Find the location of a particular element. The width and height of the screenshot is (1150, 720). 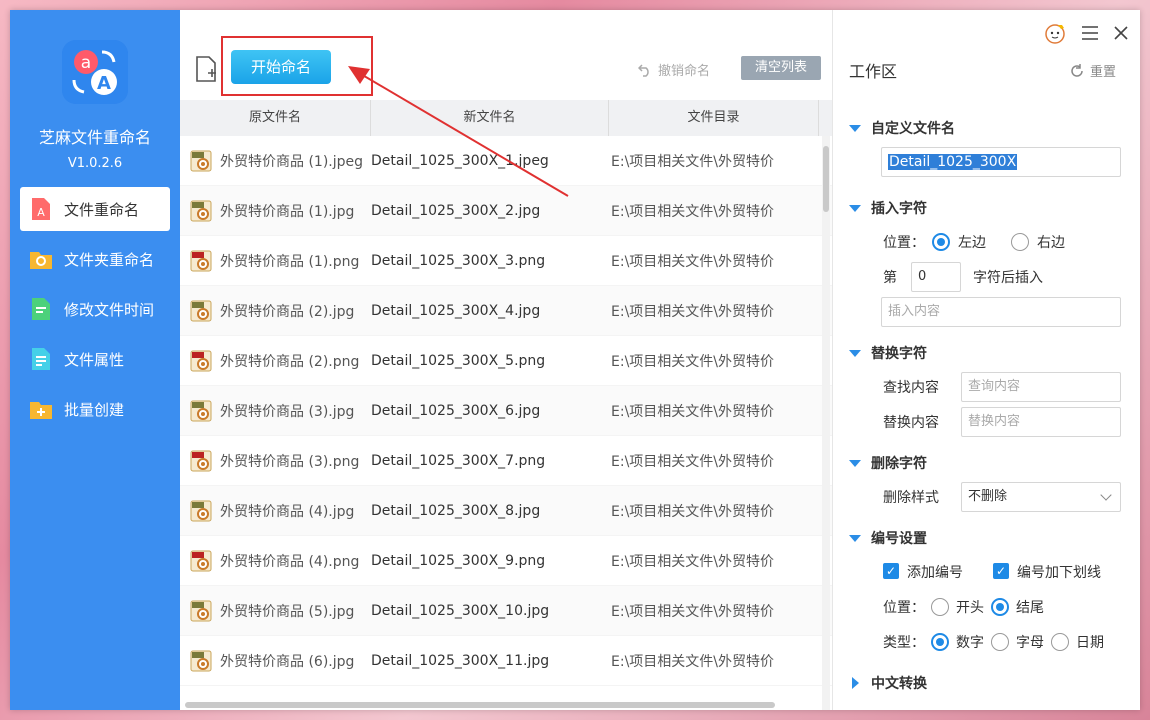

original-name: 外贸特价商品 (2).png is located at coordinates (290, 361).